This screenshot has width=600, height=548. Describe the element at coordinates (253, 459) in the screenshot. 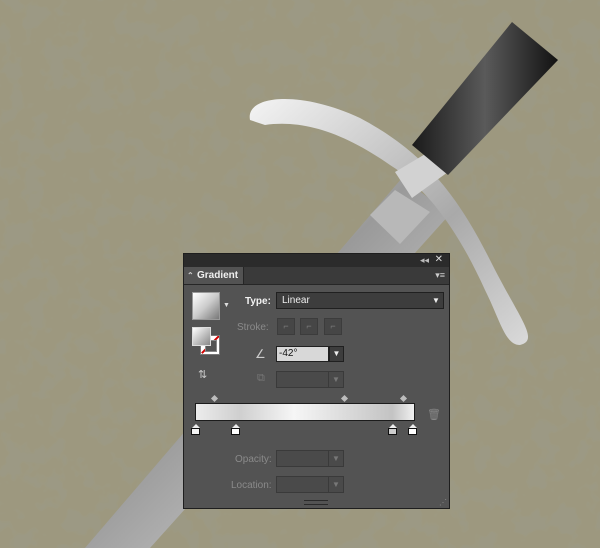

I see `opacity-label: Opacity:` at that location.